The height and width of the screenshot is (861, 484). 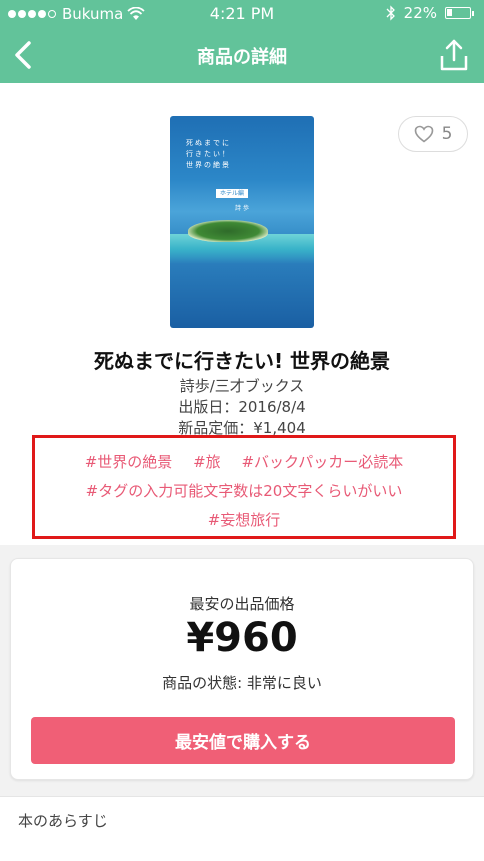 I want to click on like-count: 5, so click(x=447, y=134).